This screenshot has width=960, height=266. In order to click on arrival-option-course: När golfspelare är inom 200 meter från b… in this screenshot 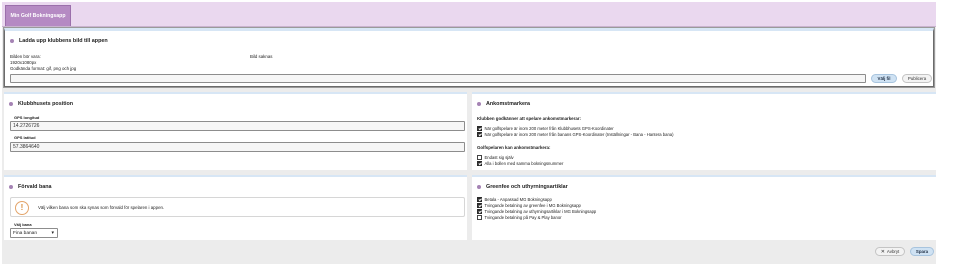, I will do `click(575, 134)`.